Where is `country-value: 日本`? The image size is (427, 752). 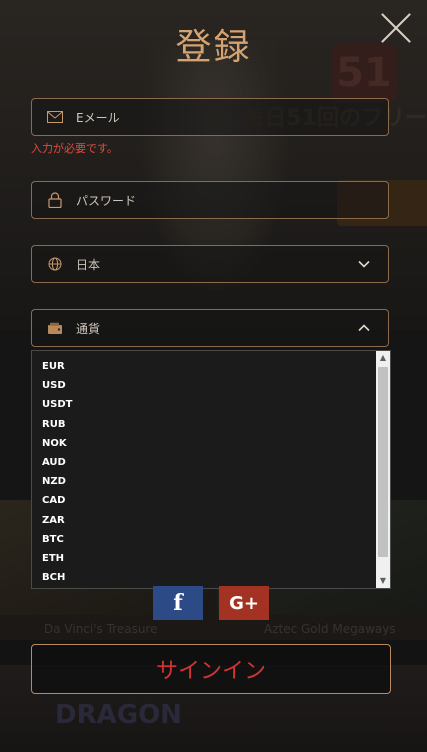 country-value: 日本 is located at coordinates (88, 264).